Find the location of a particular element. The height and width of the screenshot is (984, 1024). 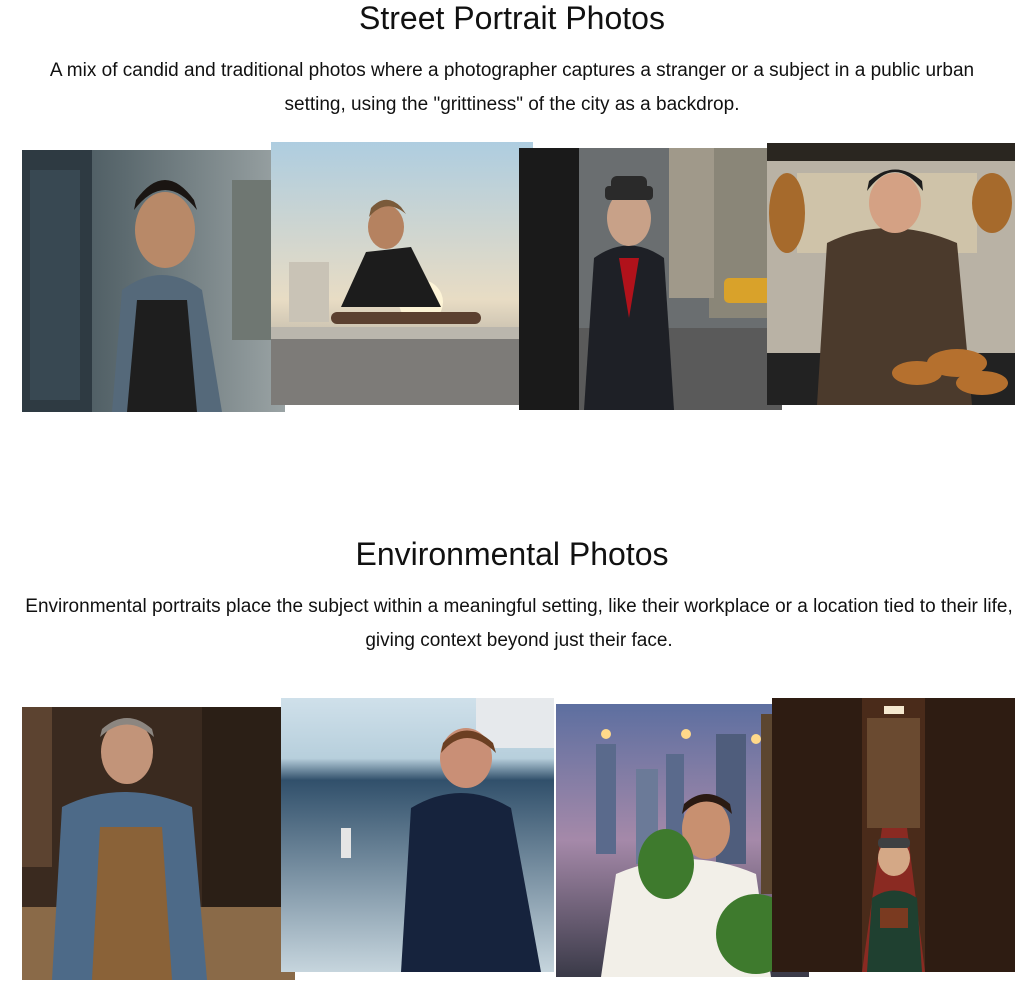

photo-environmental-carpenter is located at coordinates (158, 843).